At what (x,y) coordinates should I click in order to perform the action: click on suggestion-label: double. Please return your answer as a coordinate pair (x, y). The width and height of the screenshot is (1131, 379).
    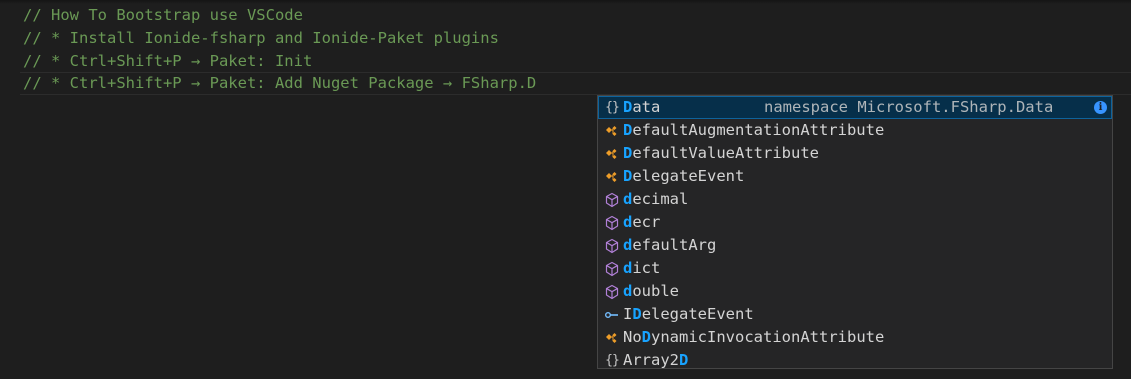
    Looking at the image, I should click on (651, 291).